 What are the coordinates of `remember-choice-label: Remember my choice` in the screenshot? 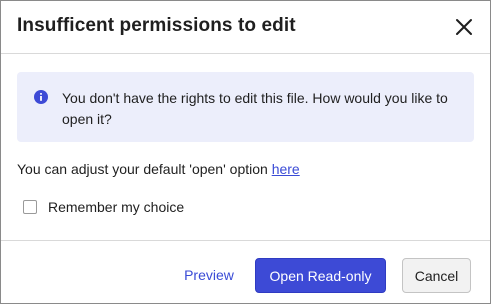 It's located at (116, 207).